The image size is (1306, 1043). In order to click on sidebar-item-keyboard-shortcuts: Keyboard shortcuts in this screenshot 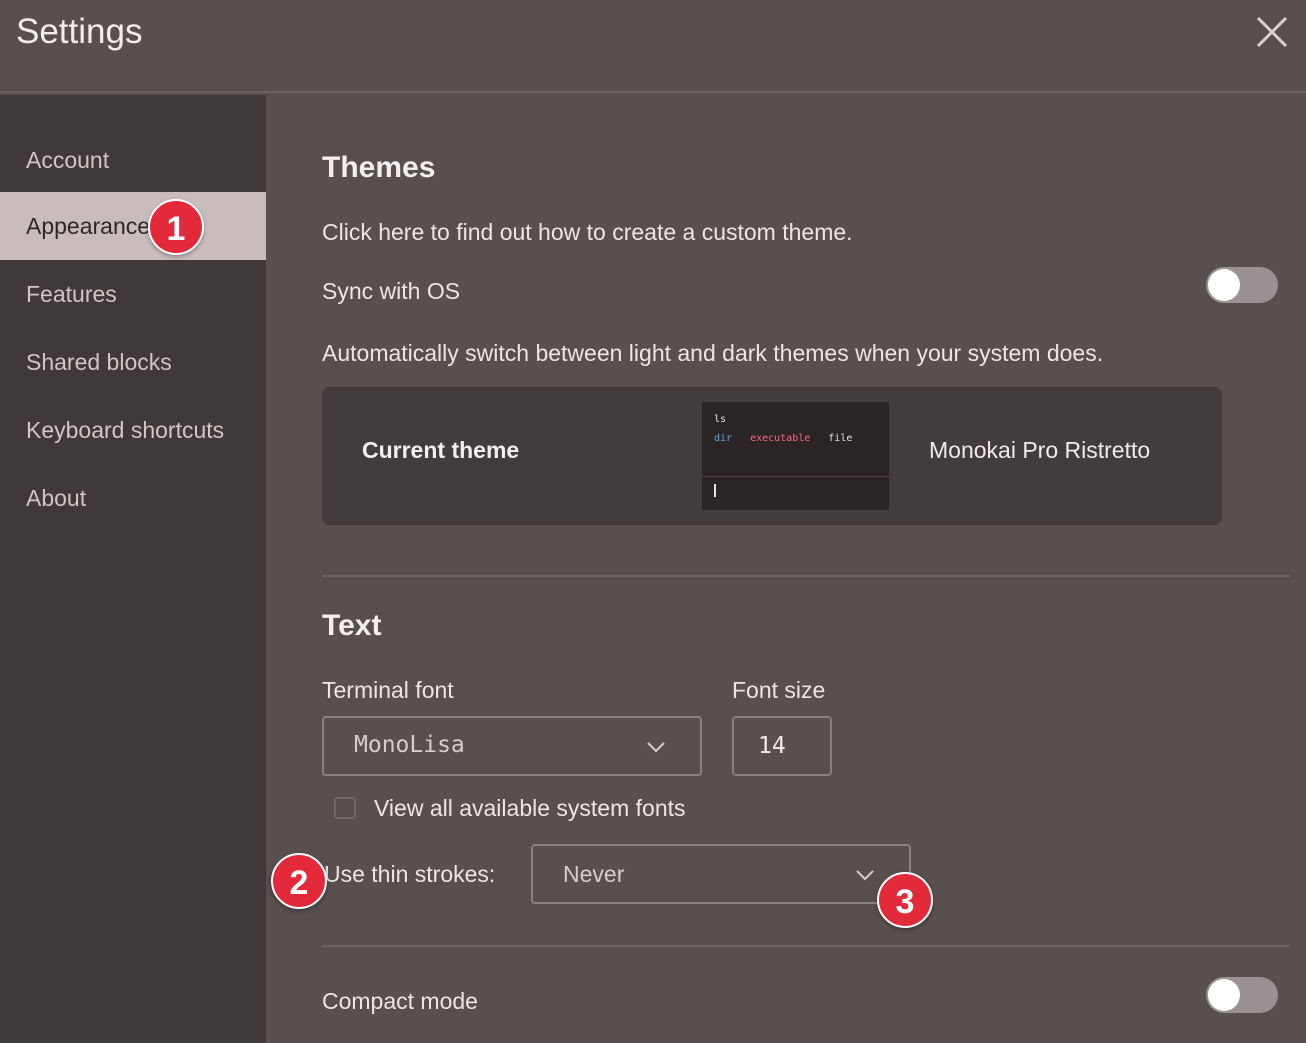, I will do `click(133, 430)`.